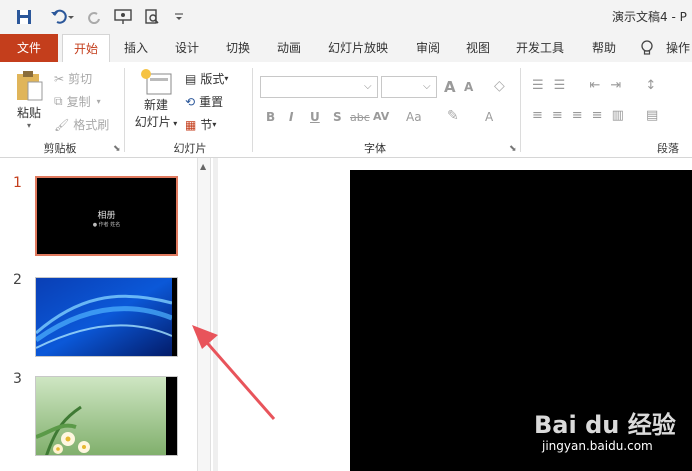  Describe the element at coordinates (179, 17) in the screenshot. I see `customize-toolbar-icon` at that location.